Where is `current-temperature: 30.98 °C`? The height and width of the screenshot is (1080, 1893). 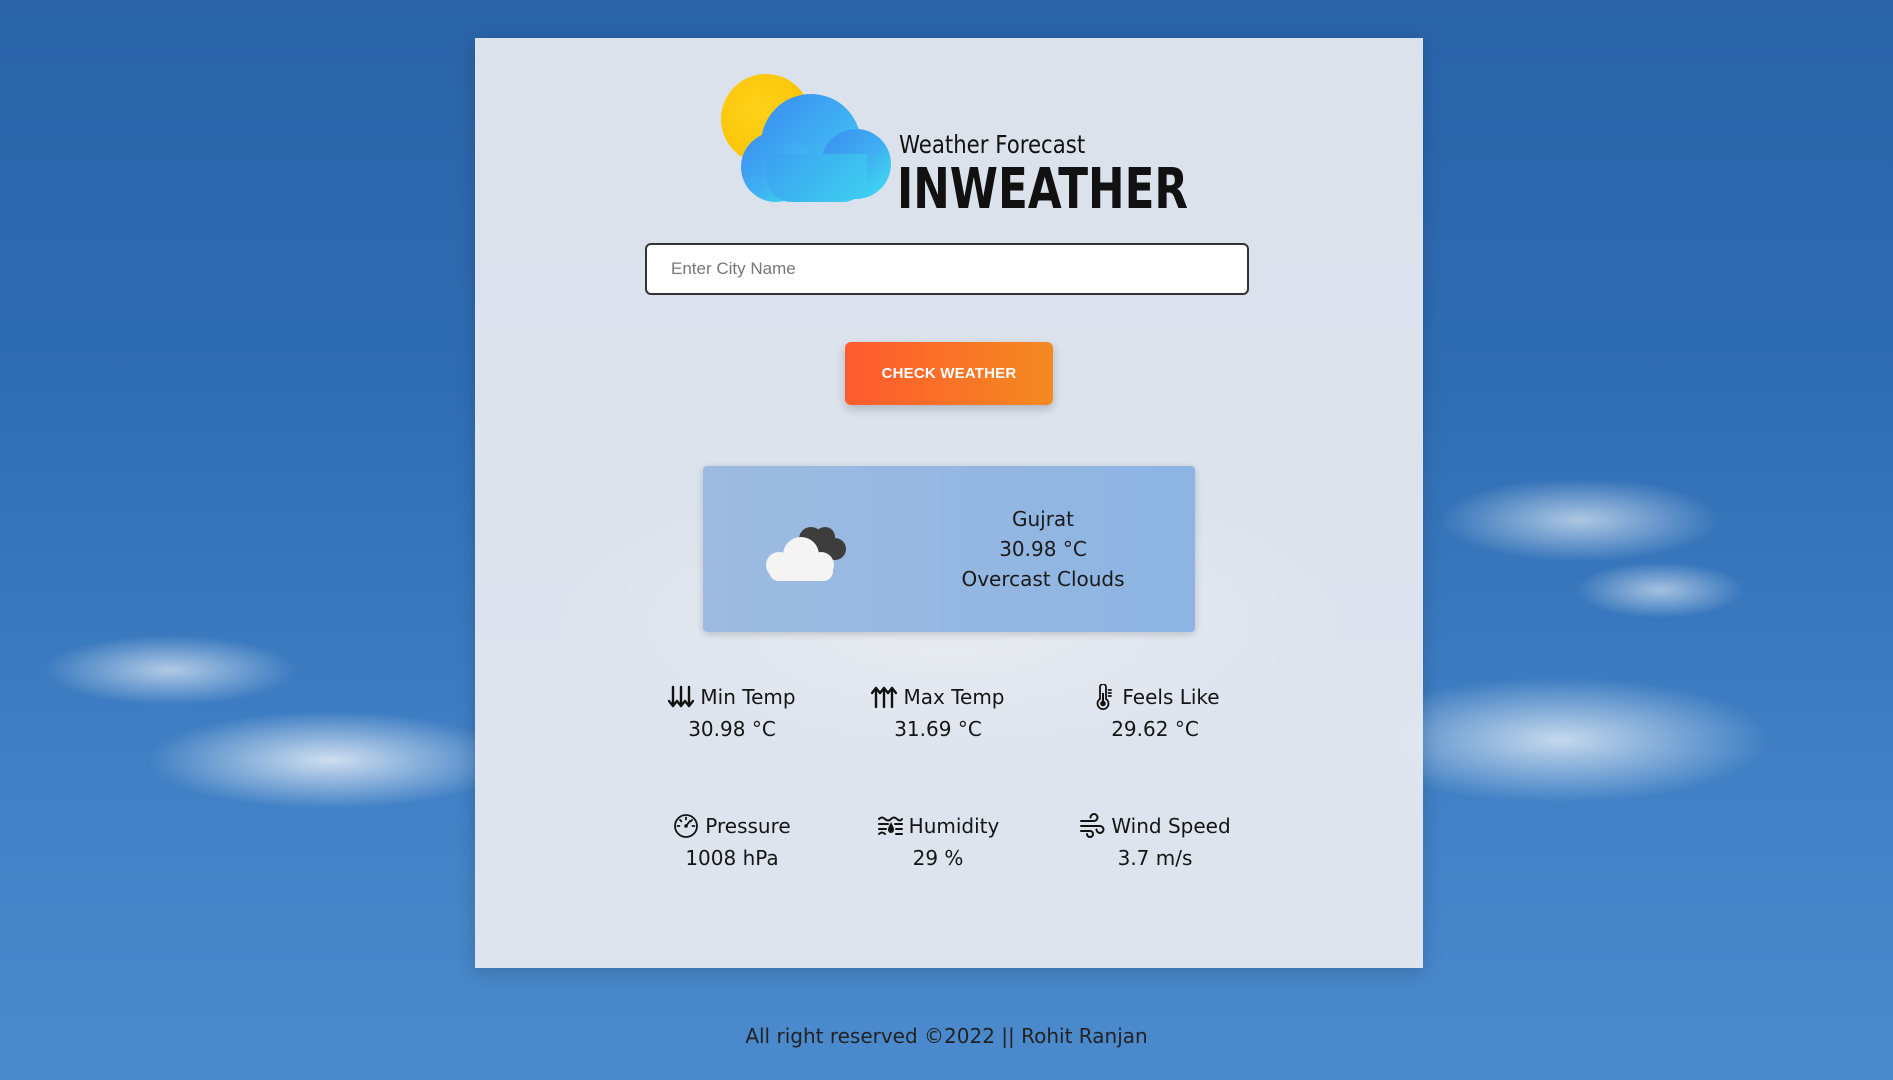 current-temperature: 30.98 °C is located at coordinates (1043, 549).